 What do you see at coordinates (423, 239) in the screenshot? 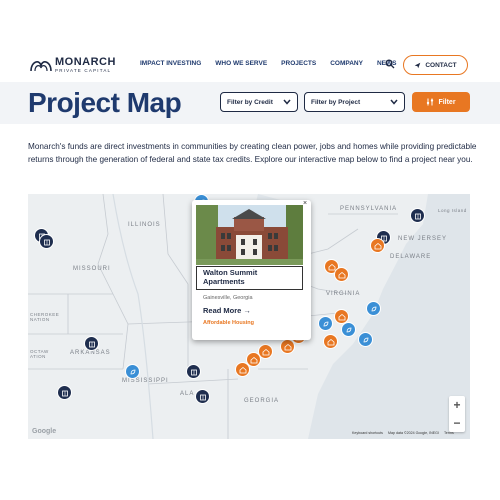
I see `map-label-new-jersey: NEW JERSEY` at bounding box center [423, 239].